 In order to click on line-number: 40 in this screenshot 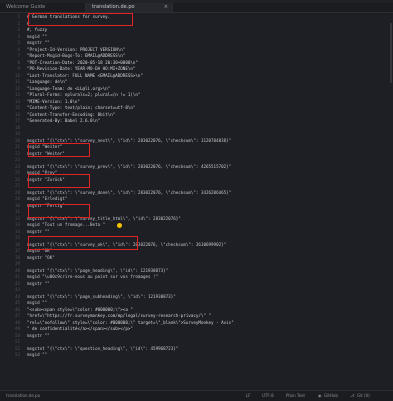, I will do `click(17, 270)`.